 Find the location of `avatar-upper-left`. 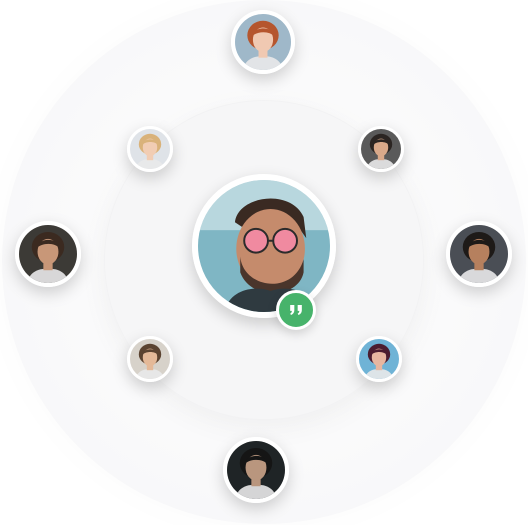

avatar-upper-left is located at coordinates (150, 149).